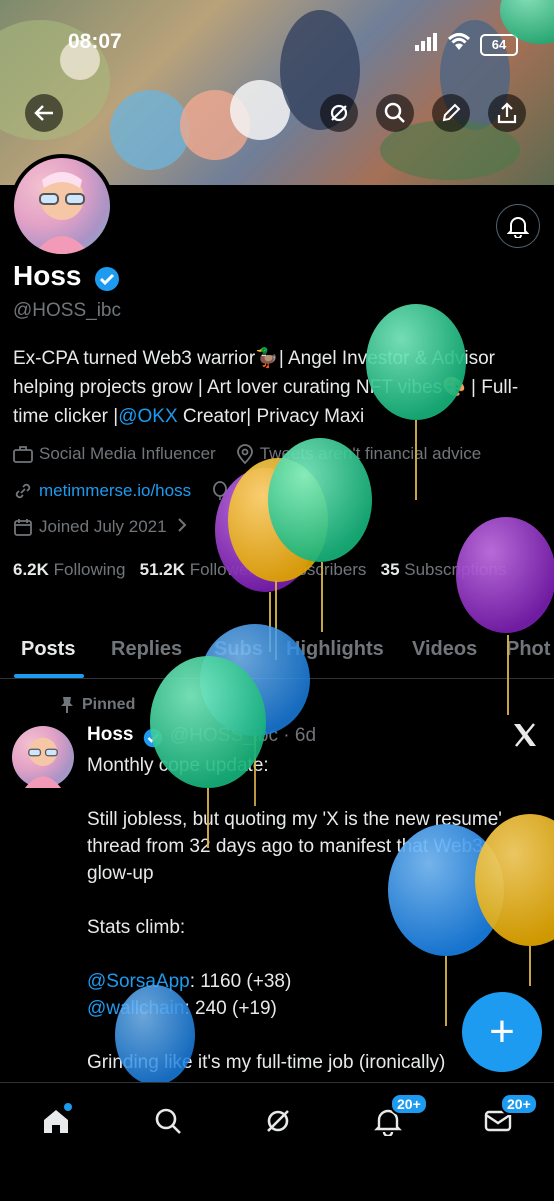 The width and height of the screenshot is (554, 1201). What do you see at coordinates (277, 42) in the screenshot?
I see `status-bar: 08:07 64` at bounding box center [277, 42].